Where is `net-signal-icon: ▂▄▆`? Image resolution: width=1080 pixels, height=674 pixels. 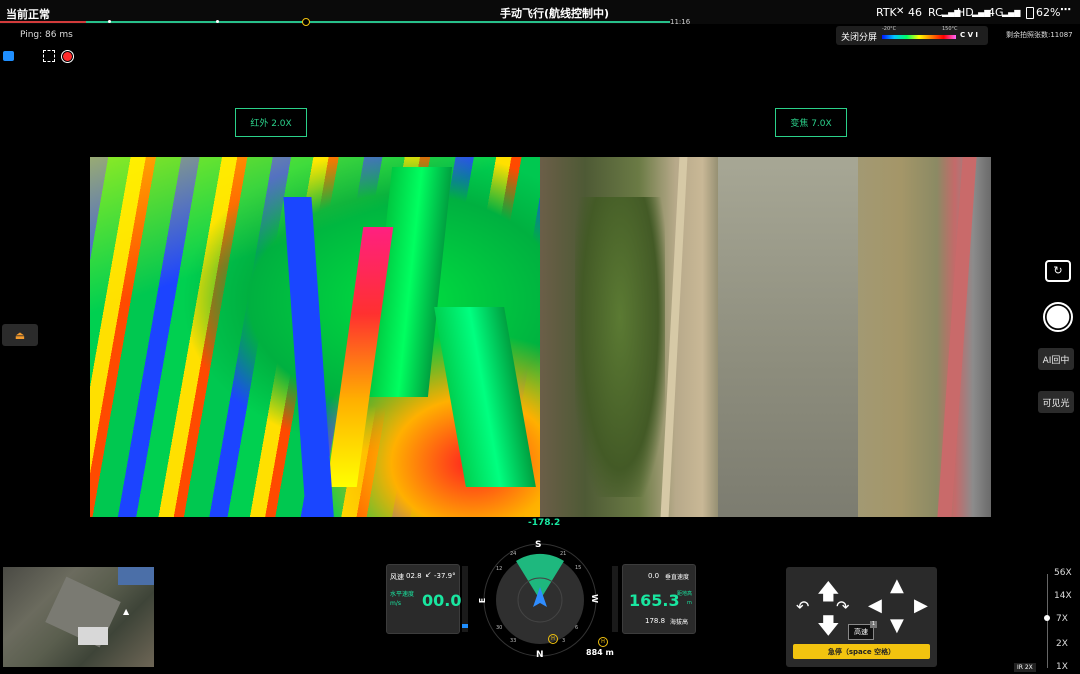 net-signal-icon: ▂▄▆ is located at coordinates (1011, 12).